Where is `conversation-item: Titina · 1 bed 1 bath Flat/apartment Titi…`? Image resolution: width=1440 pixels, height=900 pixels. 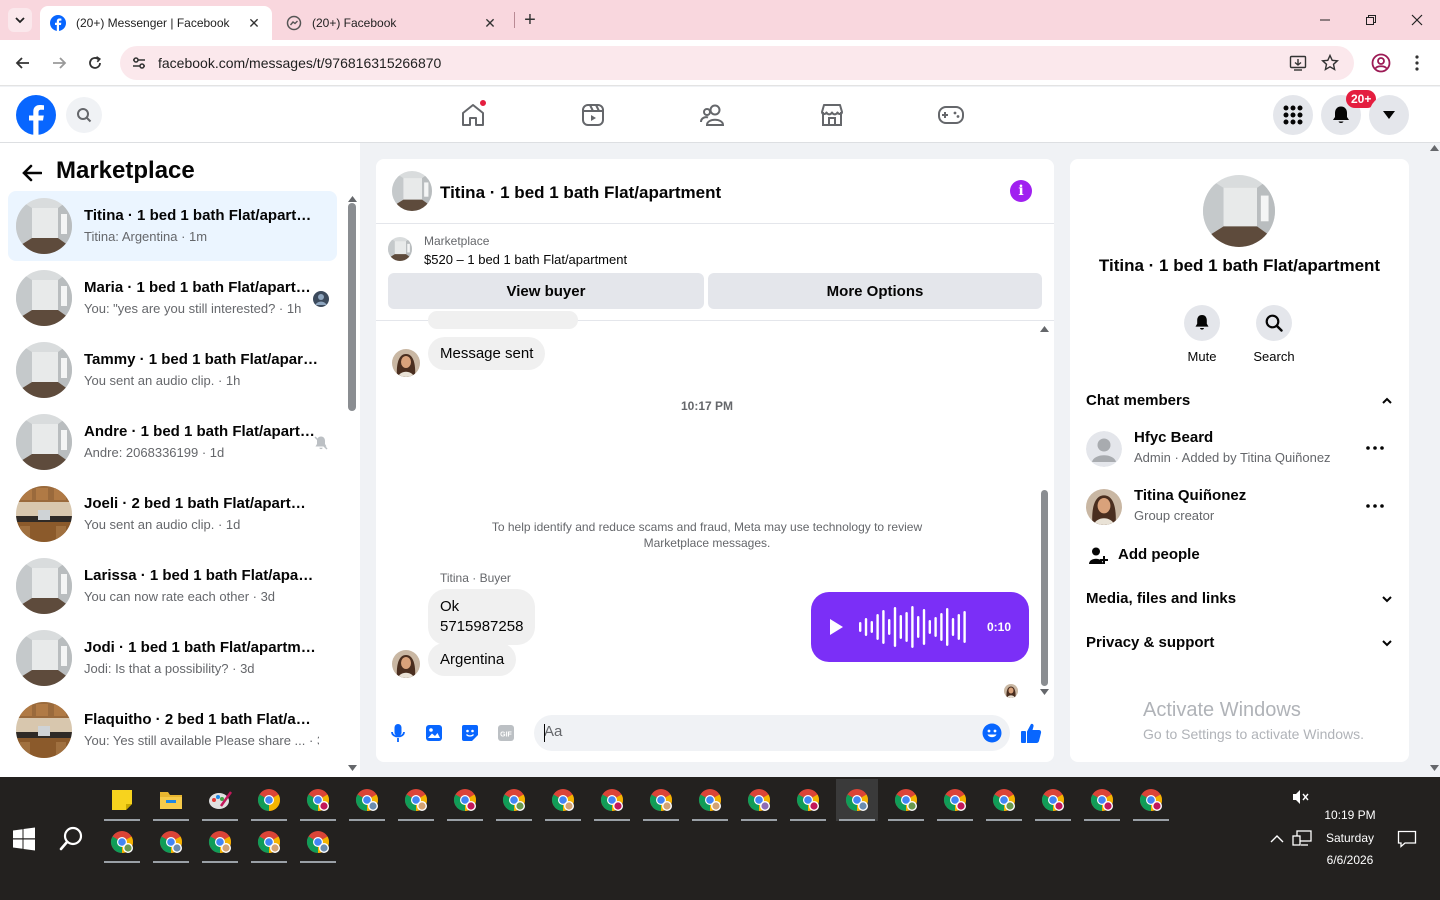 conversation-item: Titina · 1 bed 1 bath Flat/apartment Titi… is located at coordinates (172, 226).